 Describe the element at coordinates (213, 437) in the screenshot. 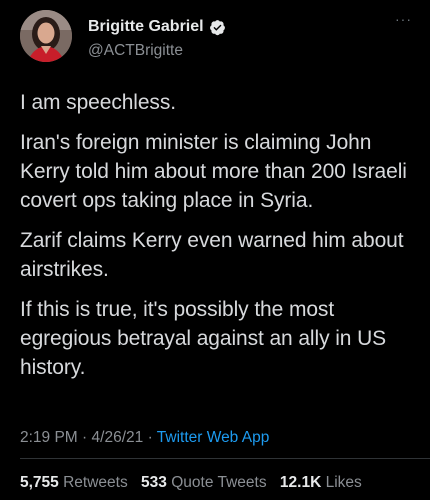

I see `tweet-source-link: Twitter Web App` at that location.